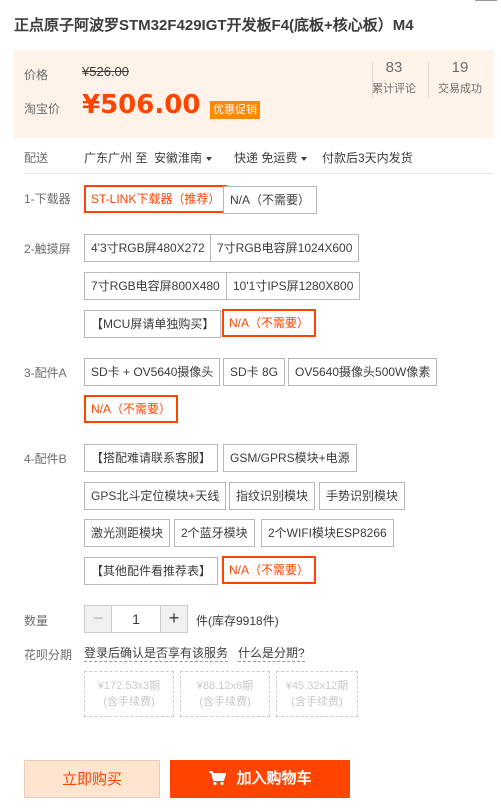 This screenshot has height=809, width=501. I want to click on quantity-minus-button: −, so click(98, 619).